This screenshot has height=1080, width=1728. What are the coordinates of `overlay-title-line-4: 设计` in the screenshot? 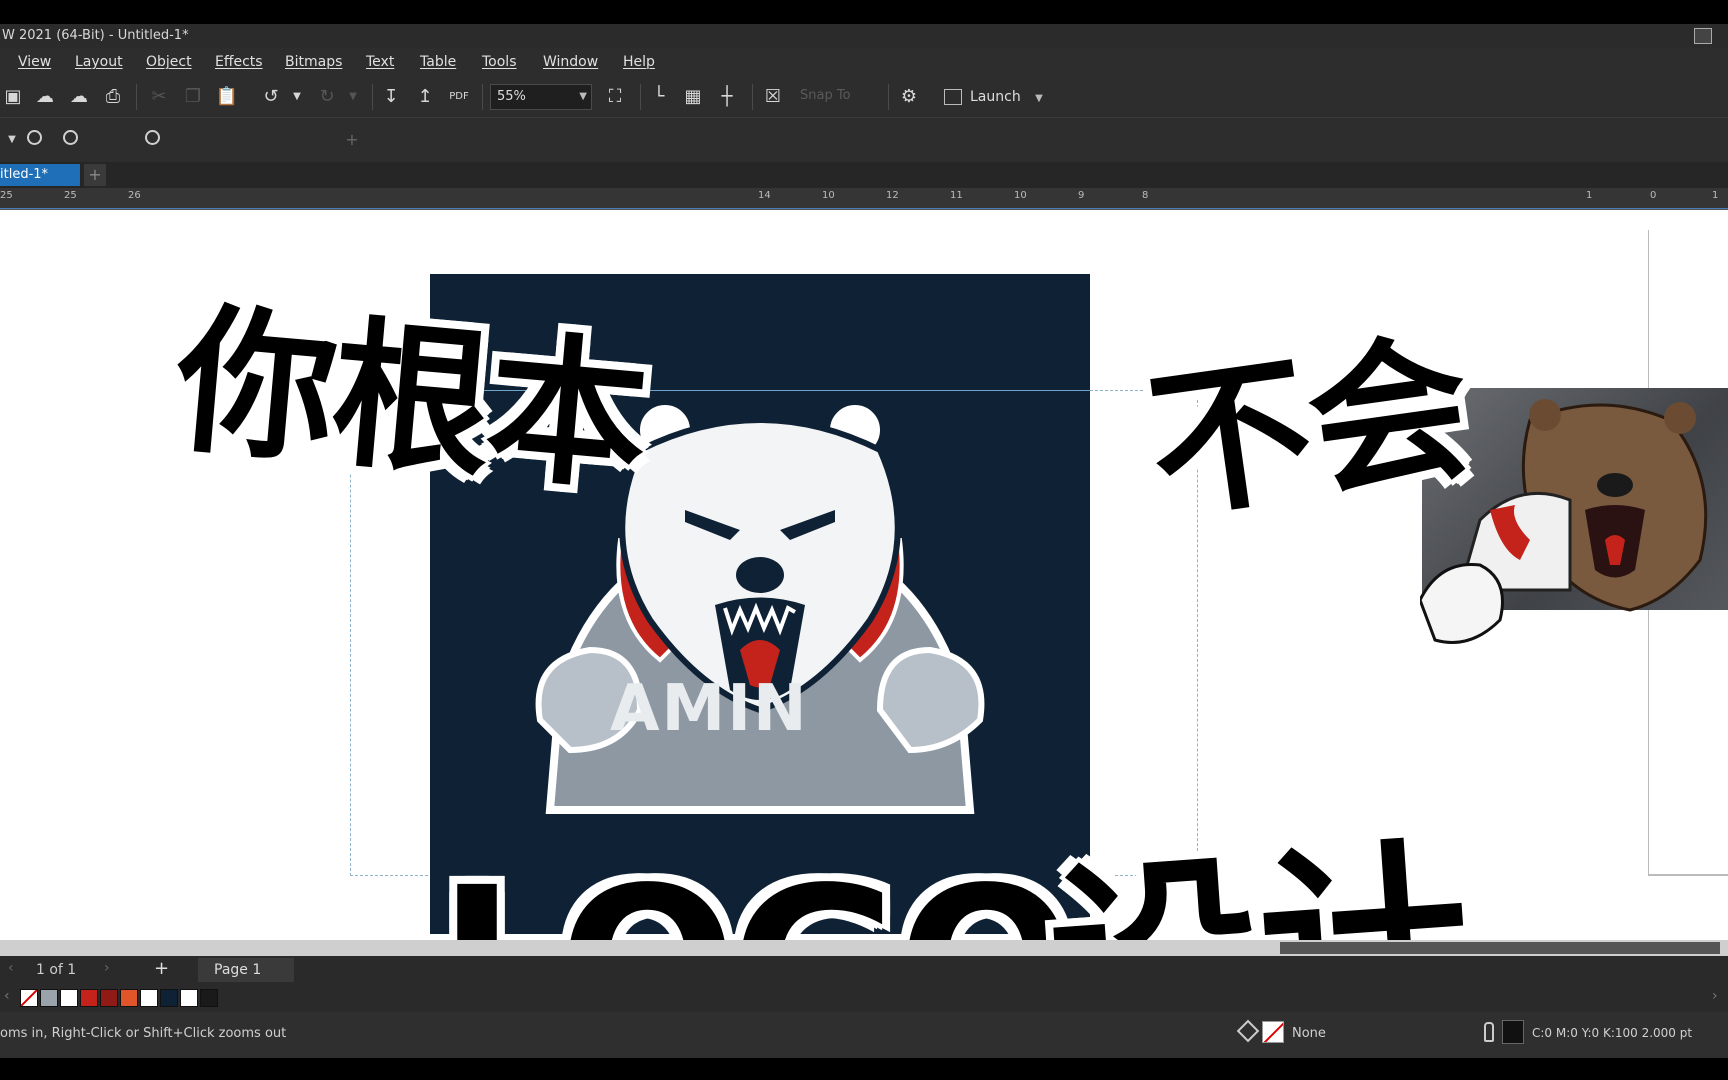 It's located at (1260, 879).